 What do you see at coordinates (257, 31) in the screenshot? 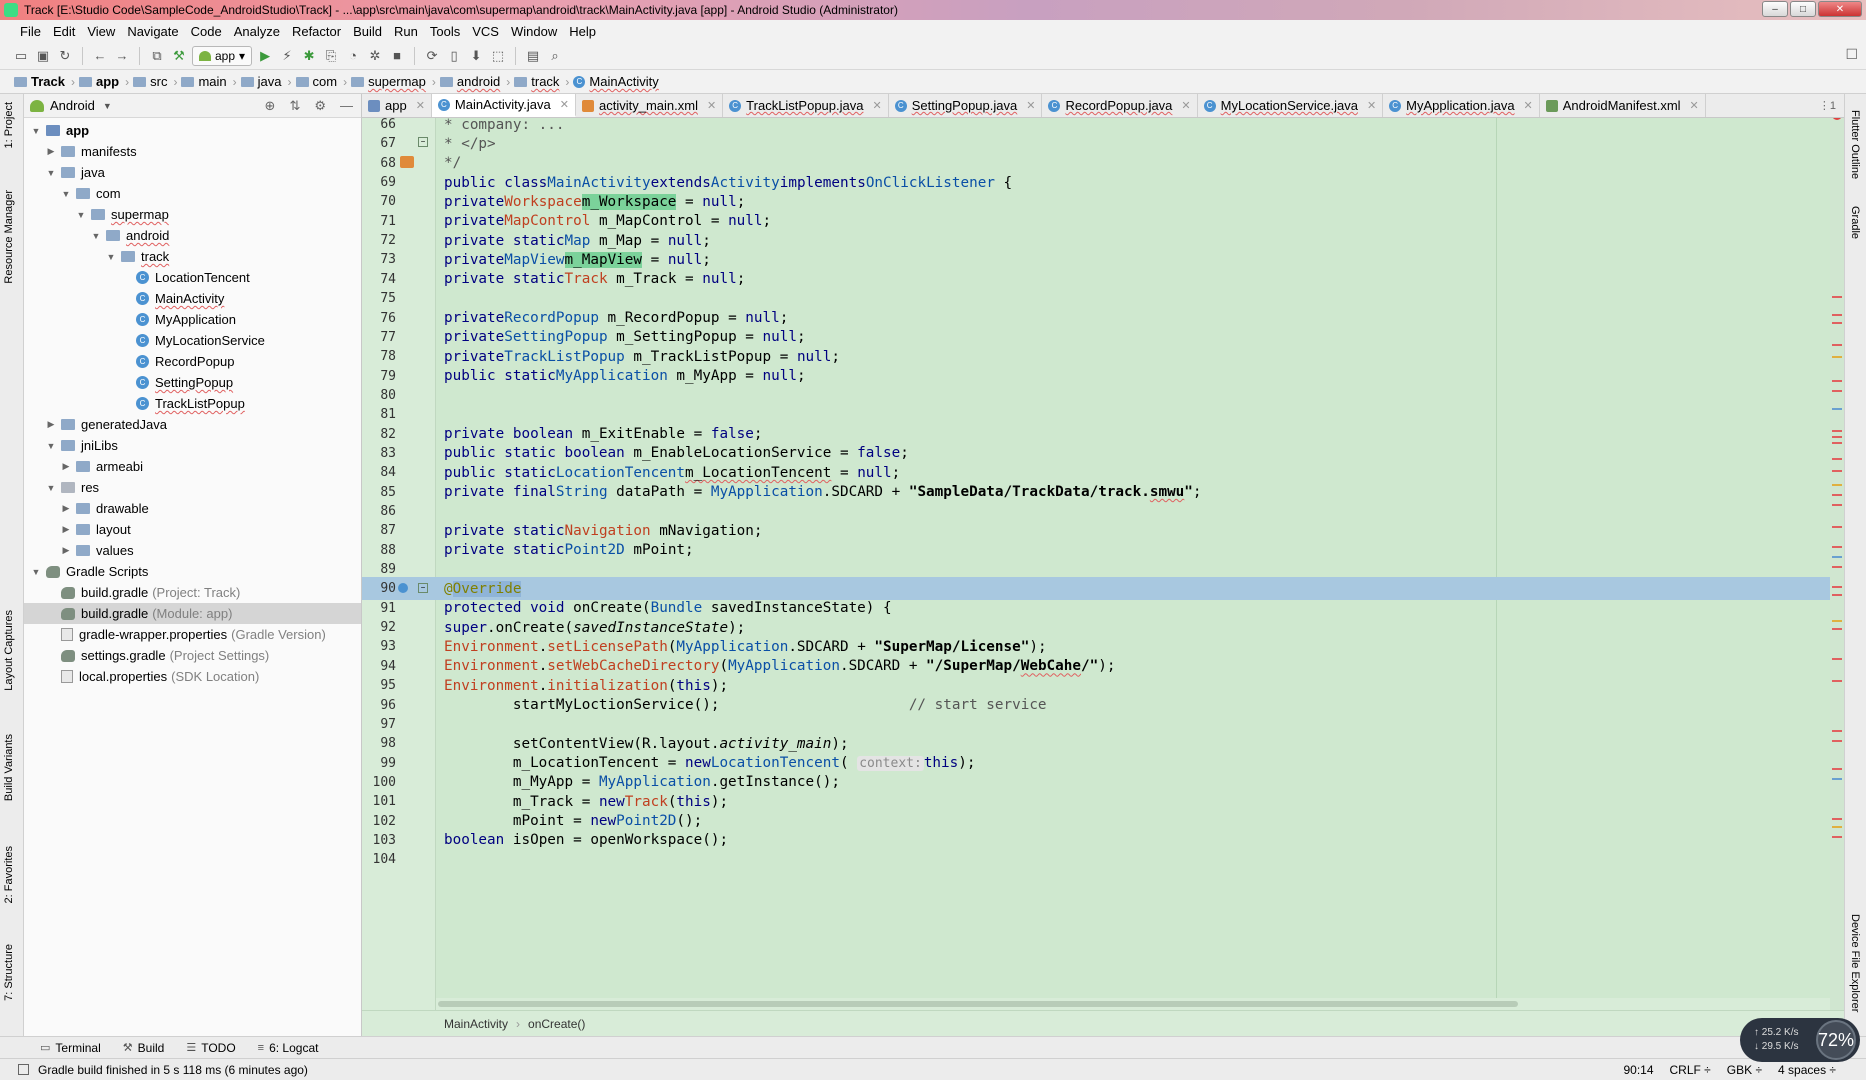
I see `menu-analyze: Analyze` at bounding box center [257, 31].